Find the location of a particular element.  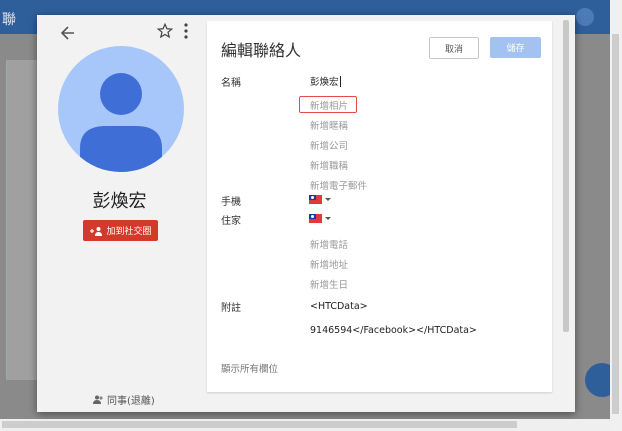

add-photo-link: 新增相片 is located at coordinates (329, 105).